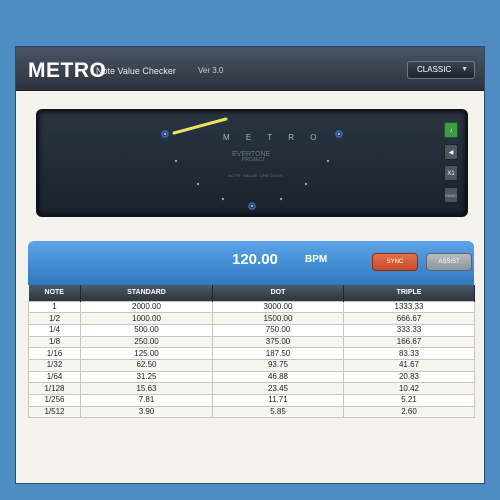  Describe the element at coordinates (146, 353) in the screenshot. I see `standard-cell: 125.00` at that location.